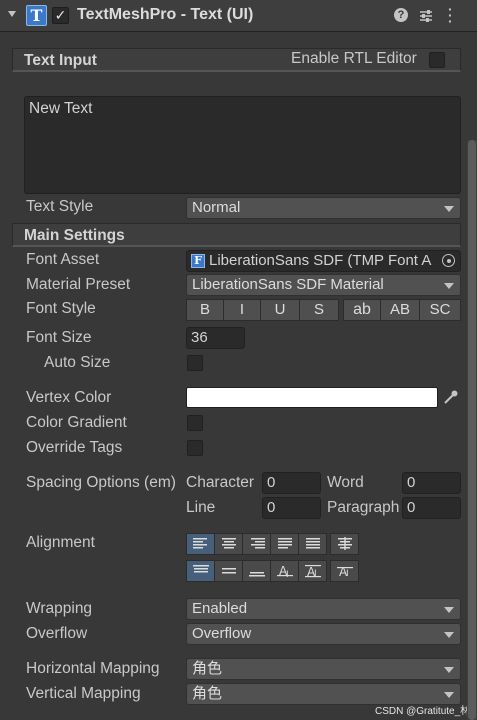 Image resolution: width=477 pixels, height=720 pixels. What do you see at coordinates (312, 397) in the screenshot?
I see `vertex-color-swatch` at bounding box center [312, 397].